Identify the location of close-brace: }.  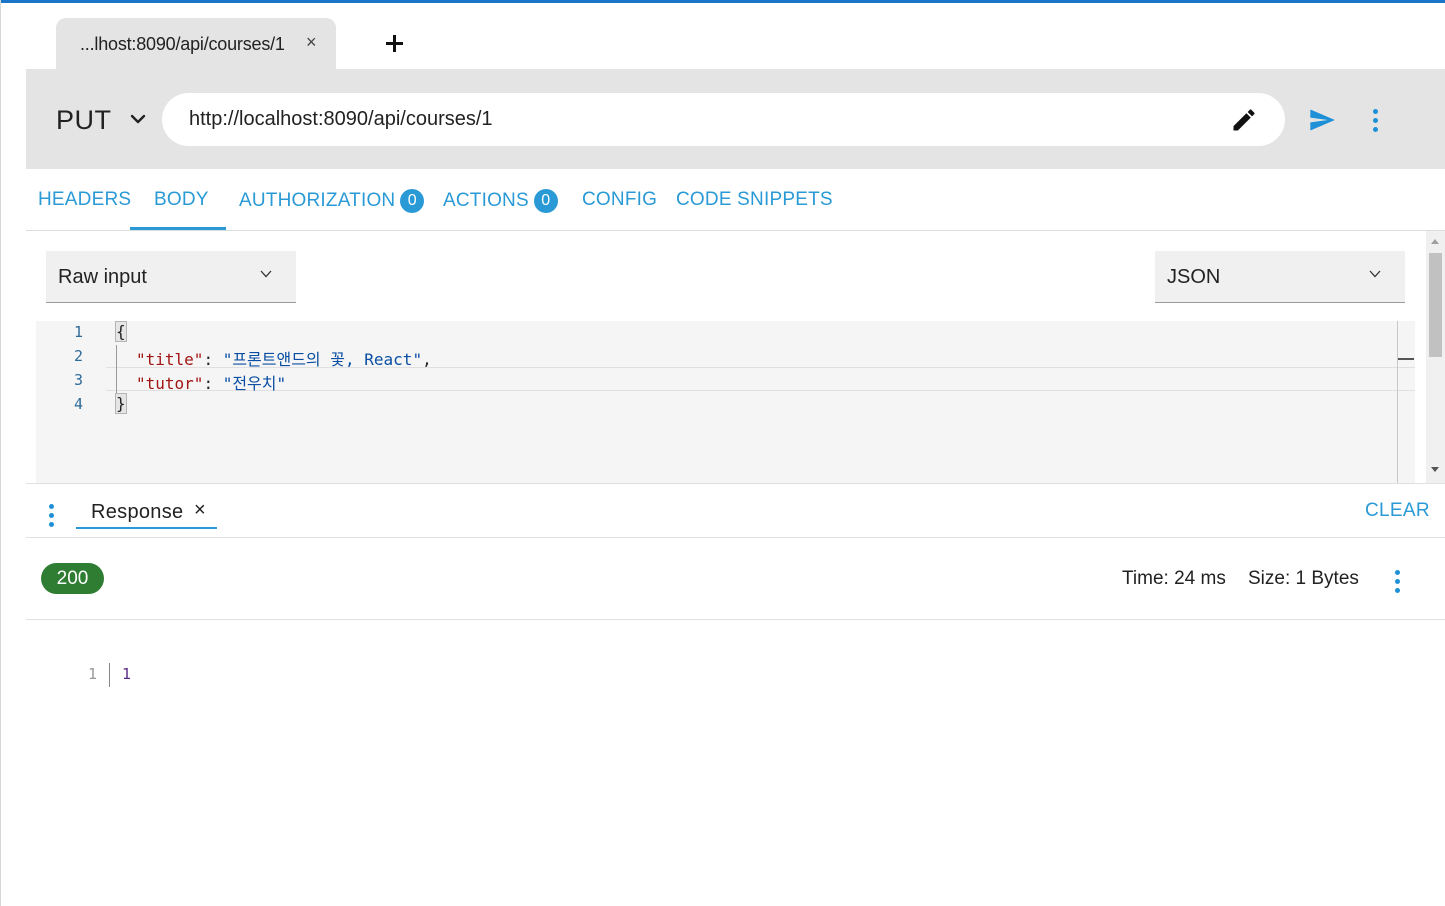
(121, 403).